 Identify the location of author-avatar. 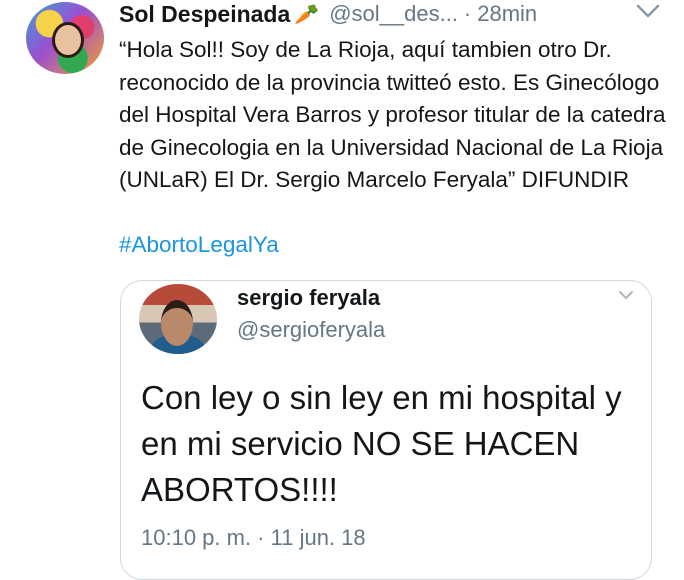
(65, 38).